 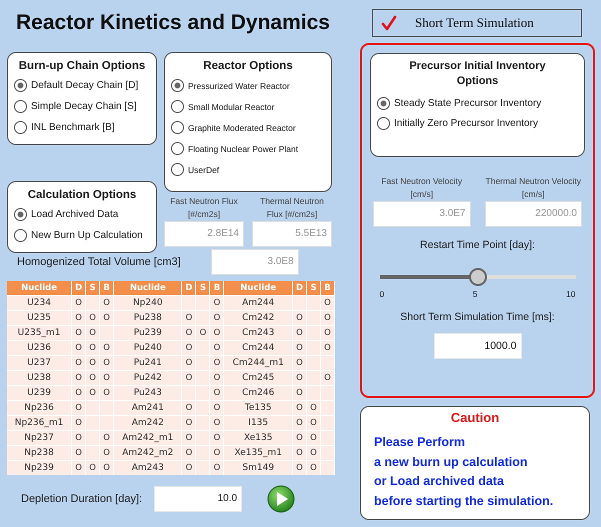 I want to click on radio-option: New Burn Up Calculation, so click(x=78, y=235).